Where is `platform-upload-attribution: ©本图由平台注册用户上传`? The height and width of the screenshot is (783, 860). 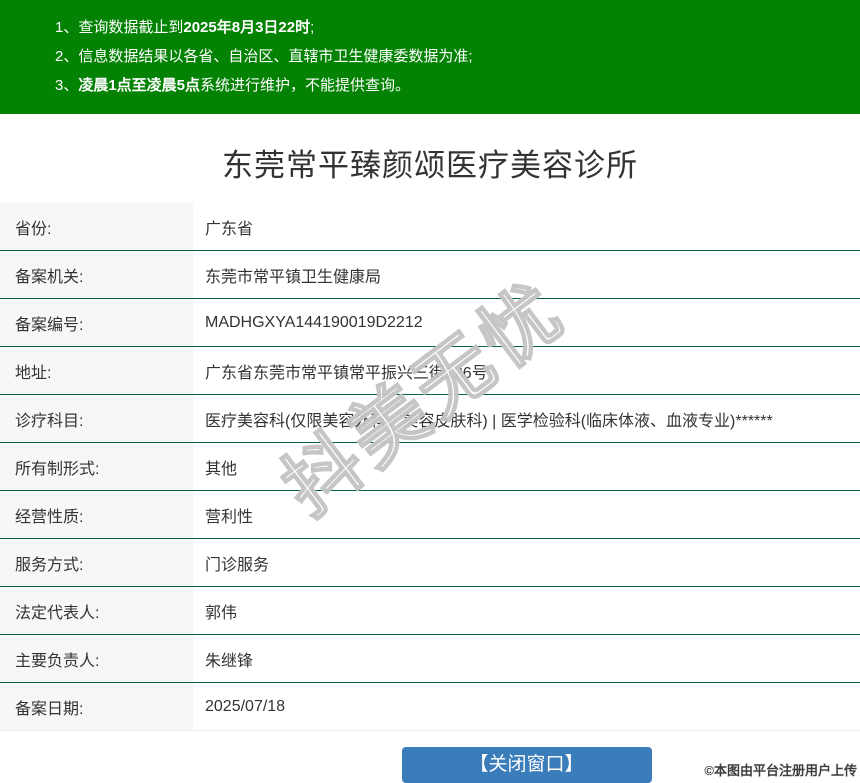
platform-upload-attribution: ©本图由平台注册用户上传 is located at coordinates (780, 770).